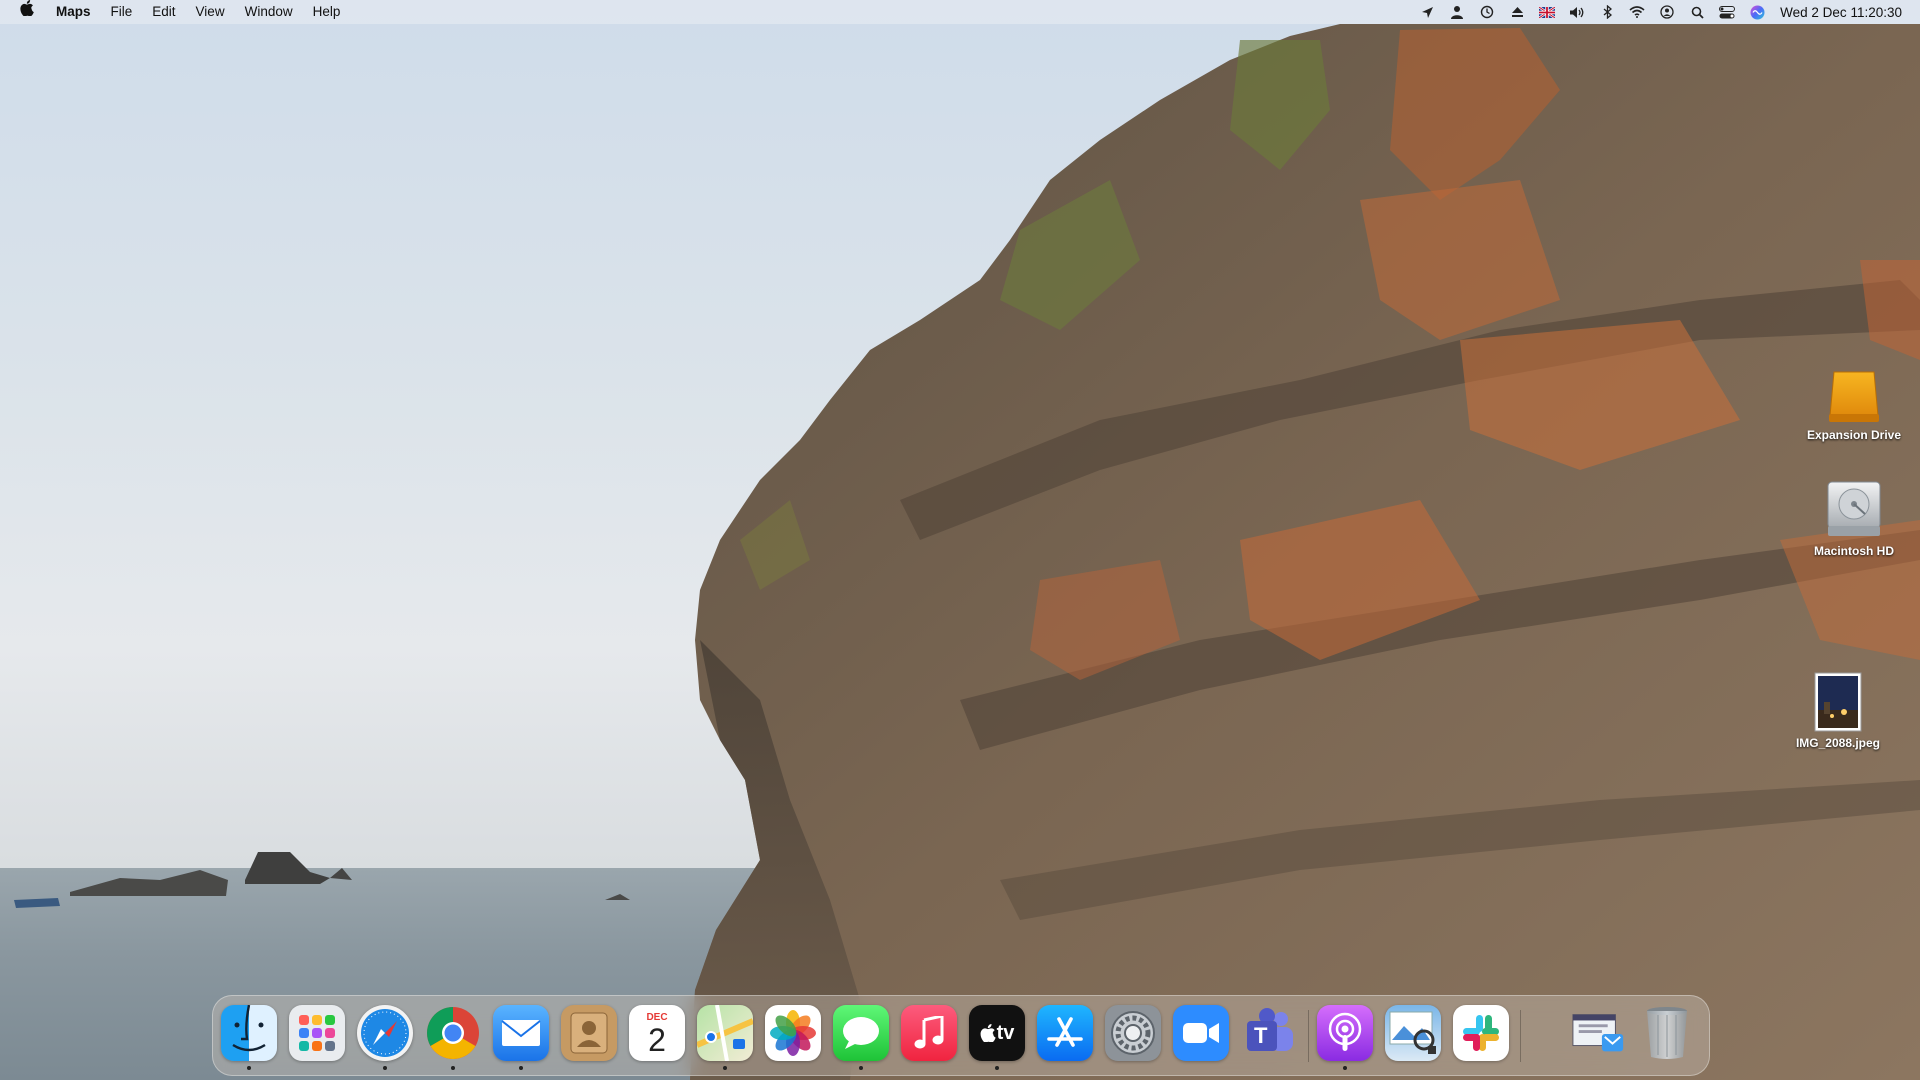 This screenshot has height=1080, width=1920. Describe the element at coordinates (385, 1033) in the screenshot. I see `safari-icon` at that location.